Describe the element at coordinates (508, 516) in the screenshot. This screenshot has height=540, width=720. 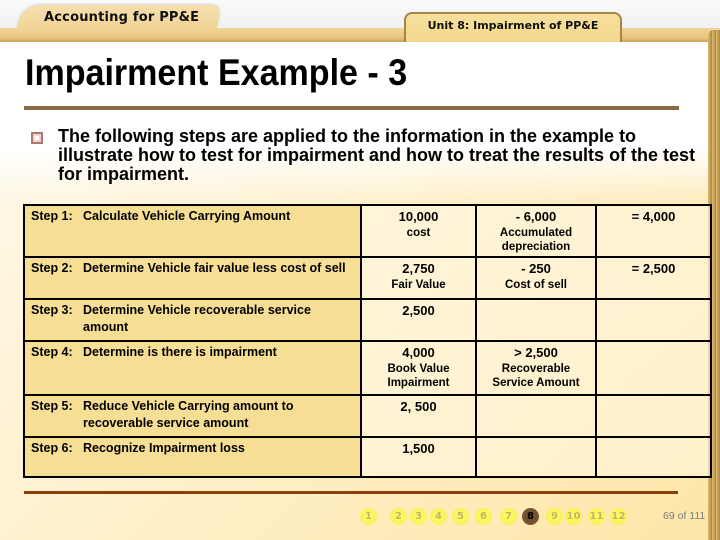
I see `page-button-7: 7` at that location.